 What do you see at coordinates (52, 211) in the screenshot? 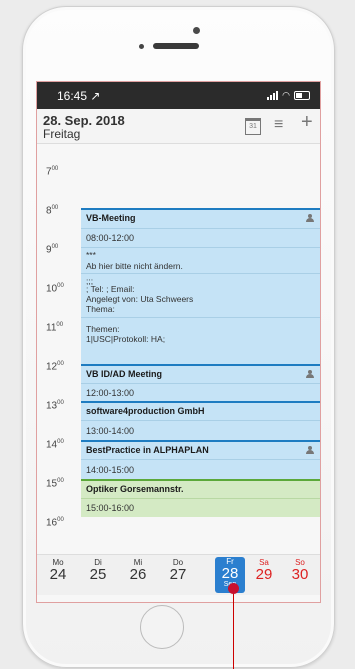
I see `hour-label: 800` at bounding box center [52, 211].